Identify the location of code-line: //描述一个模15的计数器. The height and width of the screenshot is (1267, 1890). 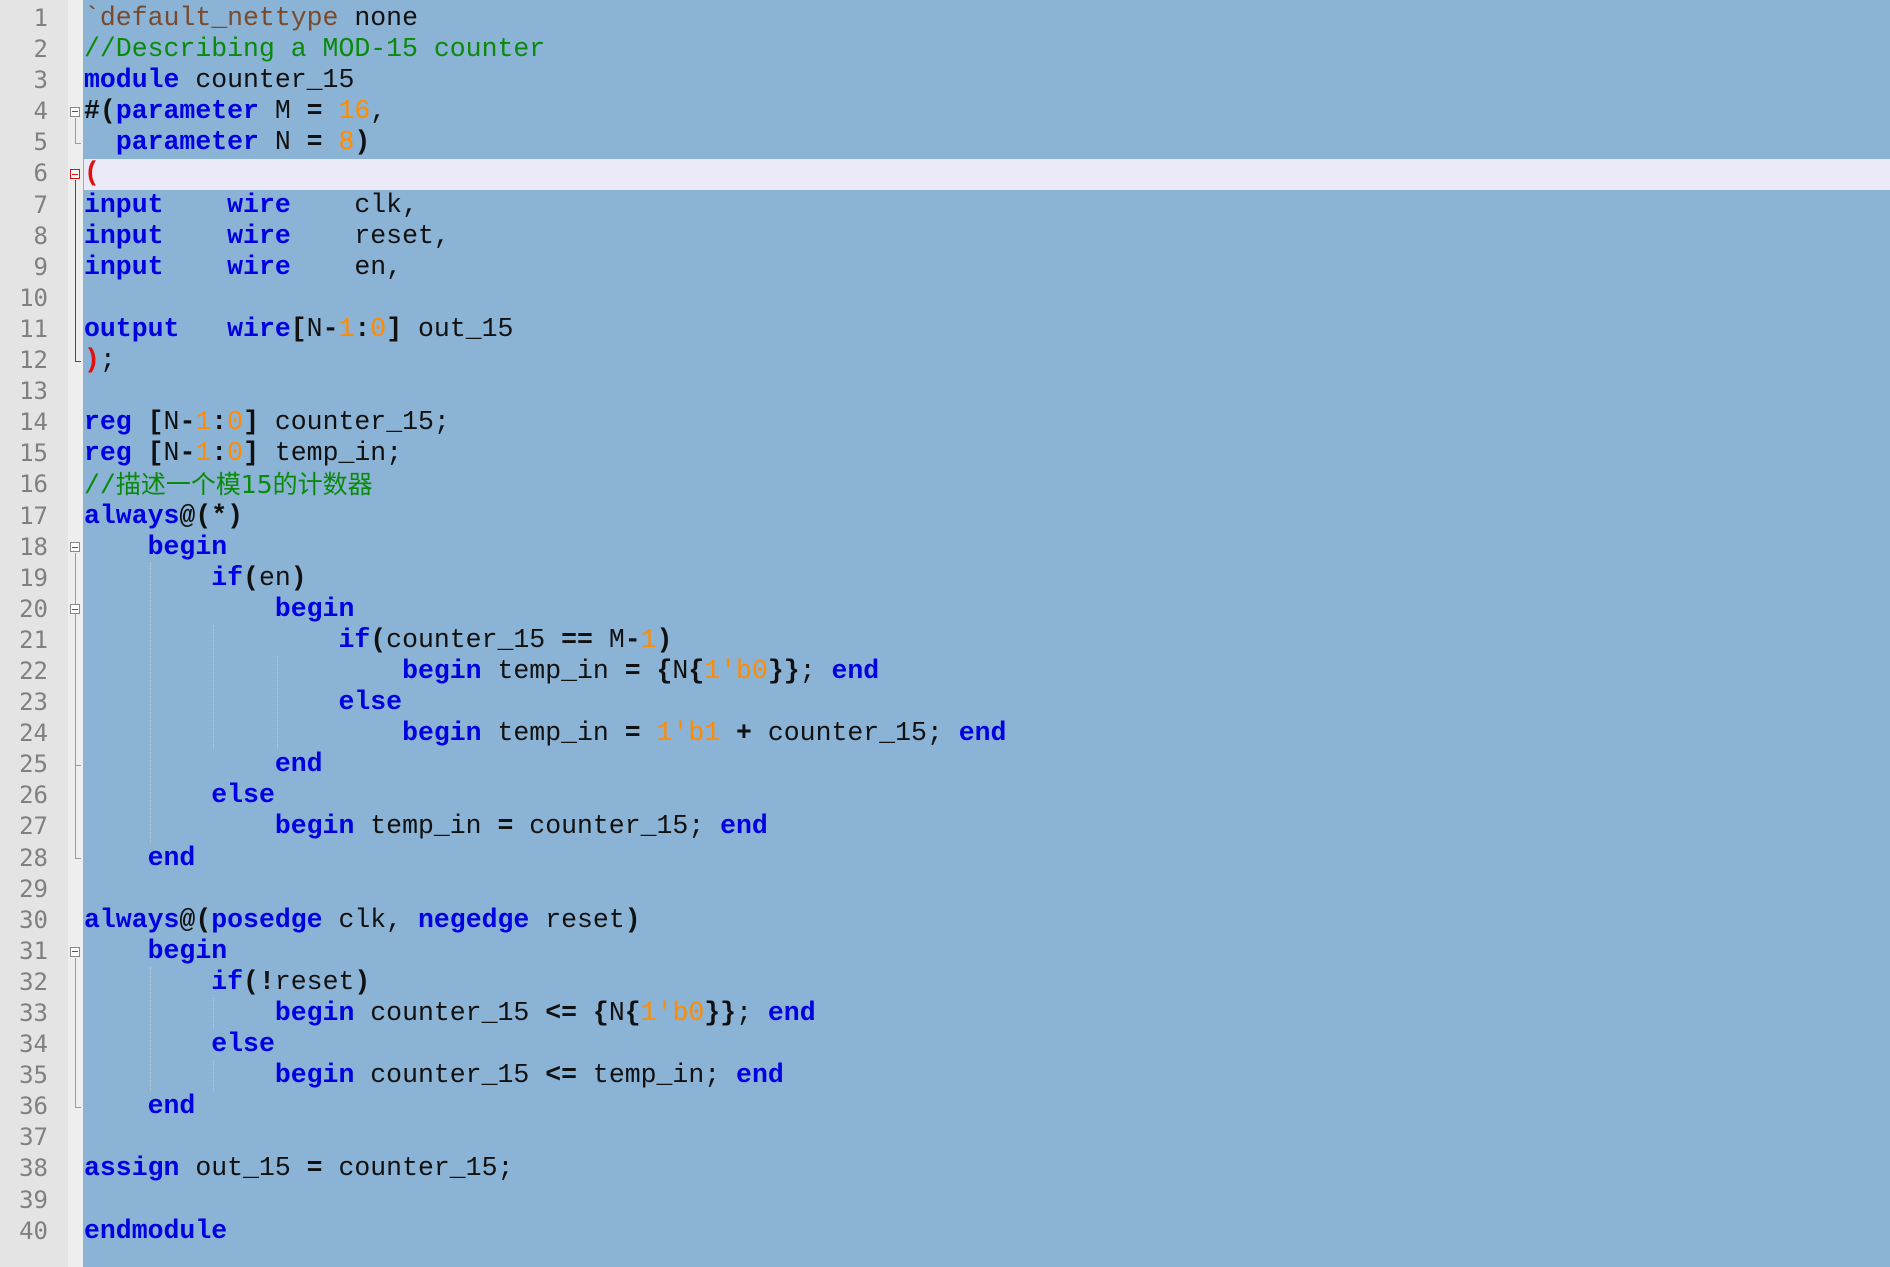
(987, 485).